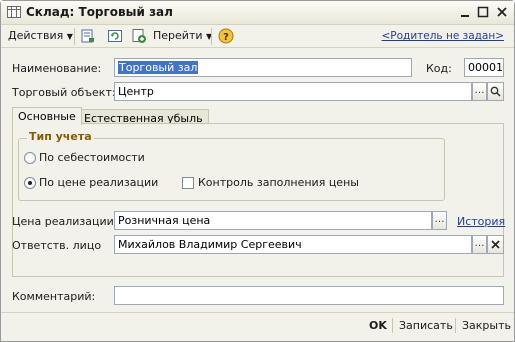 Image resolution: width=515 pixels, height=342 pixels. Describe the element at coordinates (502, 12) in the screenshot. I see `close-icon` at that location.